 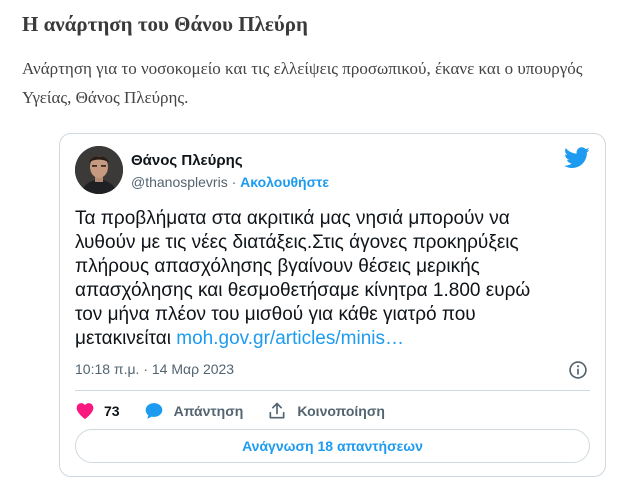 I want to click on like-count: 73, so click(x=112, y=411).